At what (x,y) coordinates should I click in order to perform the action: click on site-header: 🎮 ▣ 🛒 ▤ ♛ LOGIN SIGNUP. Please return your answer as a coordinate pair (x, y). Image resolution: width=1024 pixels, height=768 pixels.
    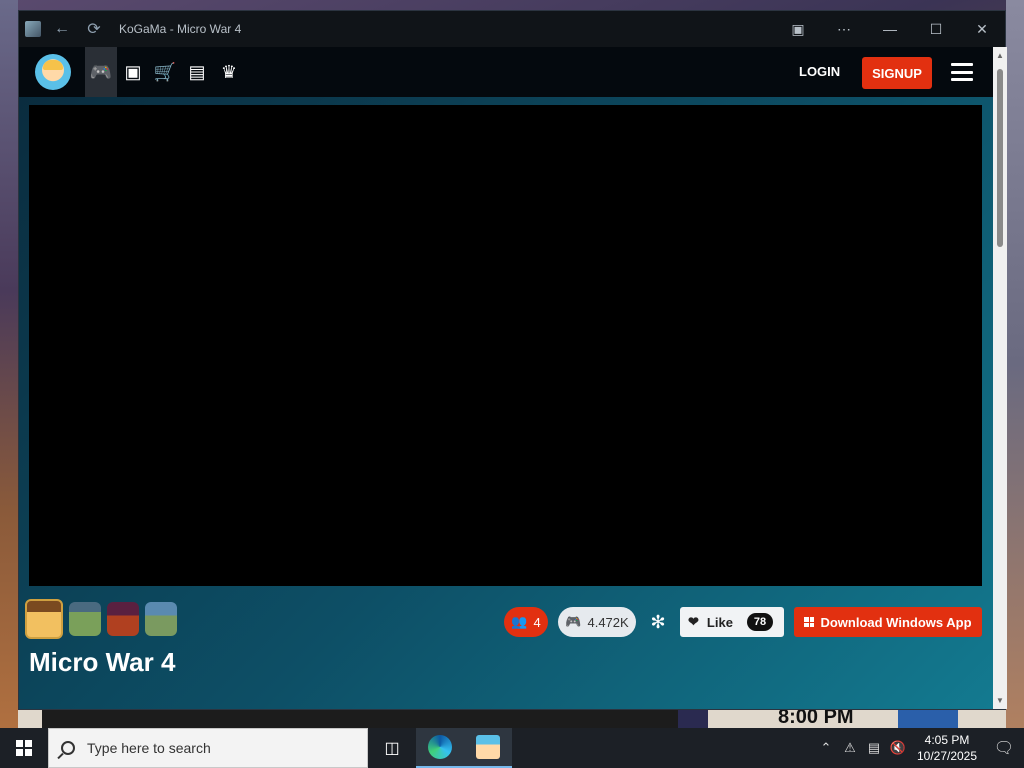
    Looking at the image, I should click on (506, 72).